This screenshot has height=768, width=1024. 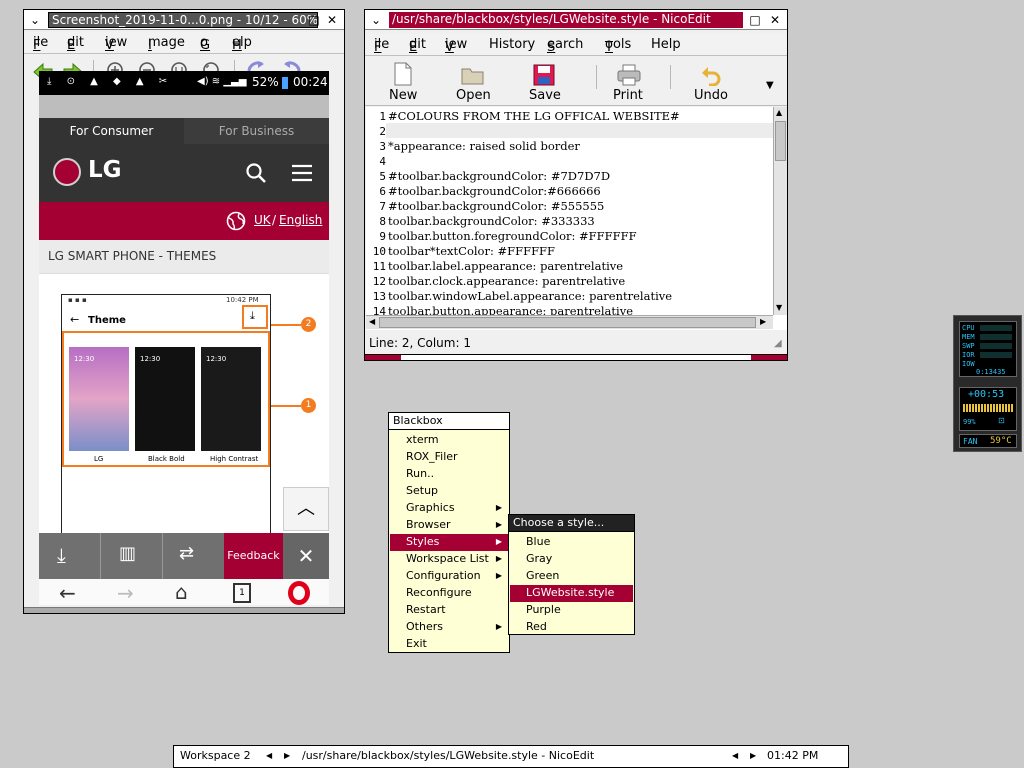 I want to click on vertical-scrollbar: ▲ ▼, so click(x=780, y=211).